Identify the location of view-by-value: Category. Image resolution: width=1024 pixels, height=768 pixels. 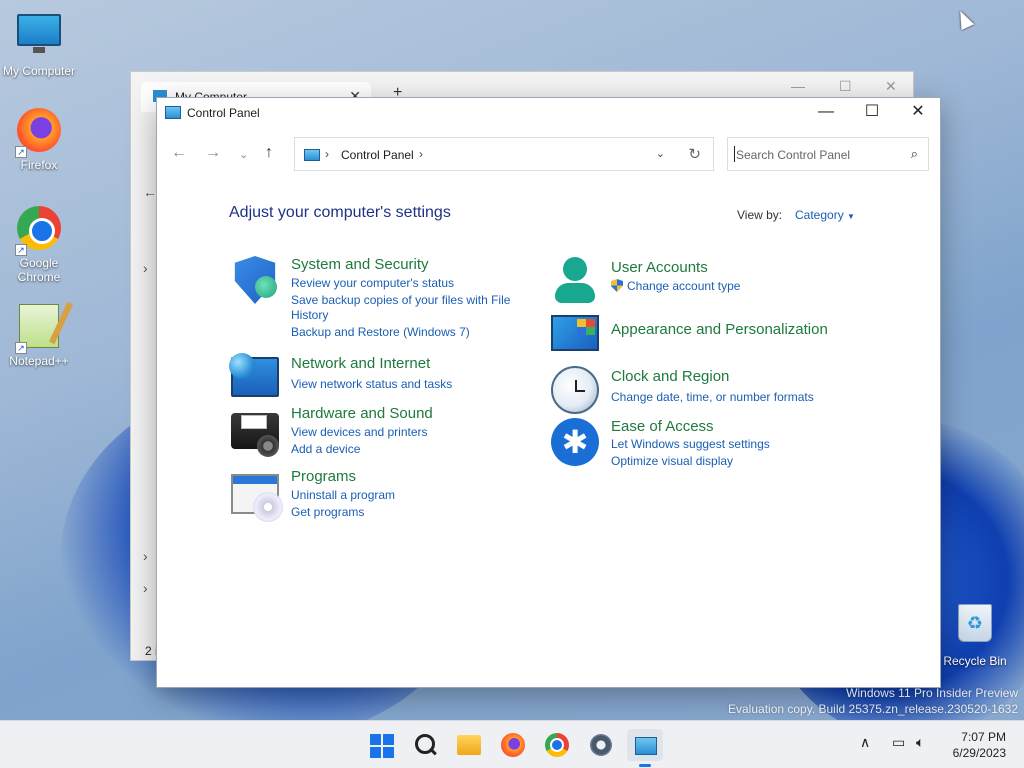
(819, 215).